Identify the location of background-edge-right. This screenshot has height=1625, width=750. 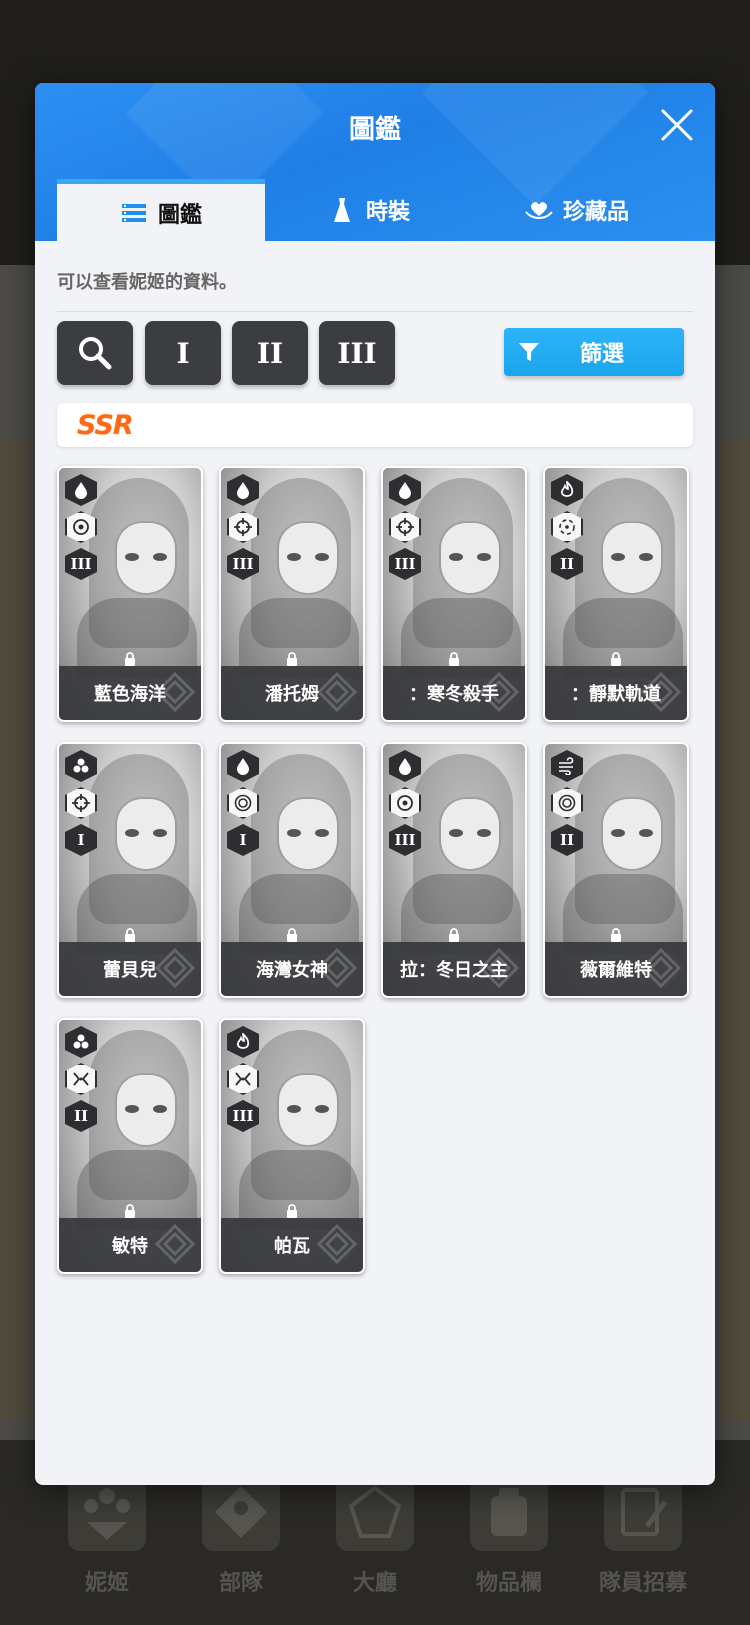
(735, 930).